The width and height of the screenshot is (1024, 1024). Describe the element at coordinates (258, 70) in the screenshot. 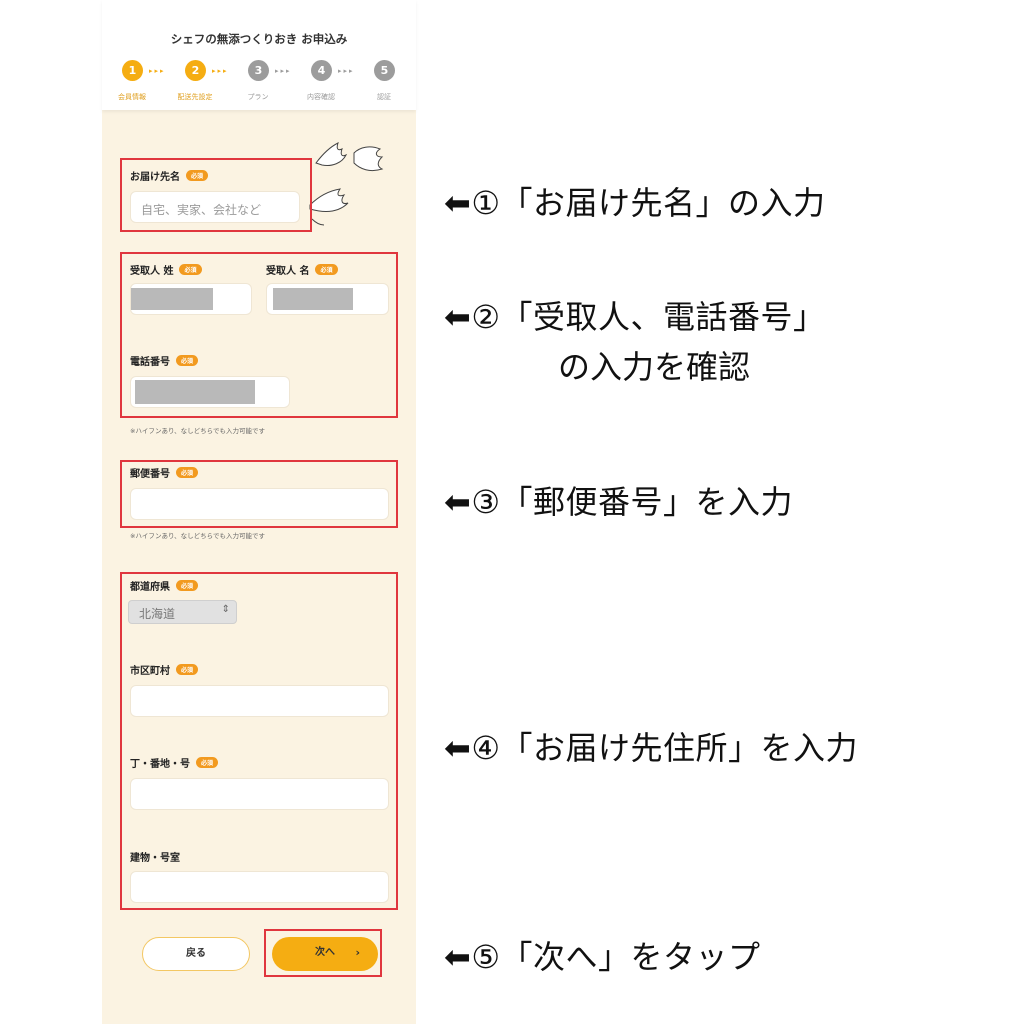

I see `step-3-indicator: 3` at that location.